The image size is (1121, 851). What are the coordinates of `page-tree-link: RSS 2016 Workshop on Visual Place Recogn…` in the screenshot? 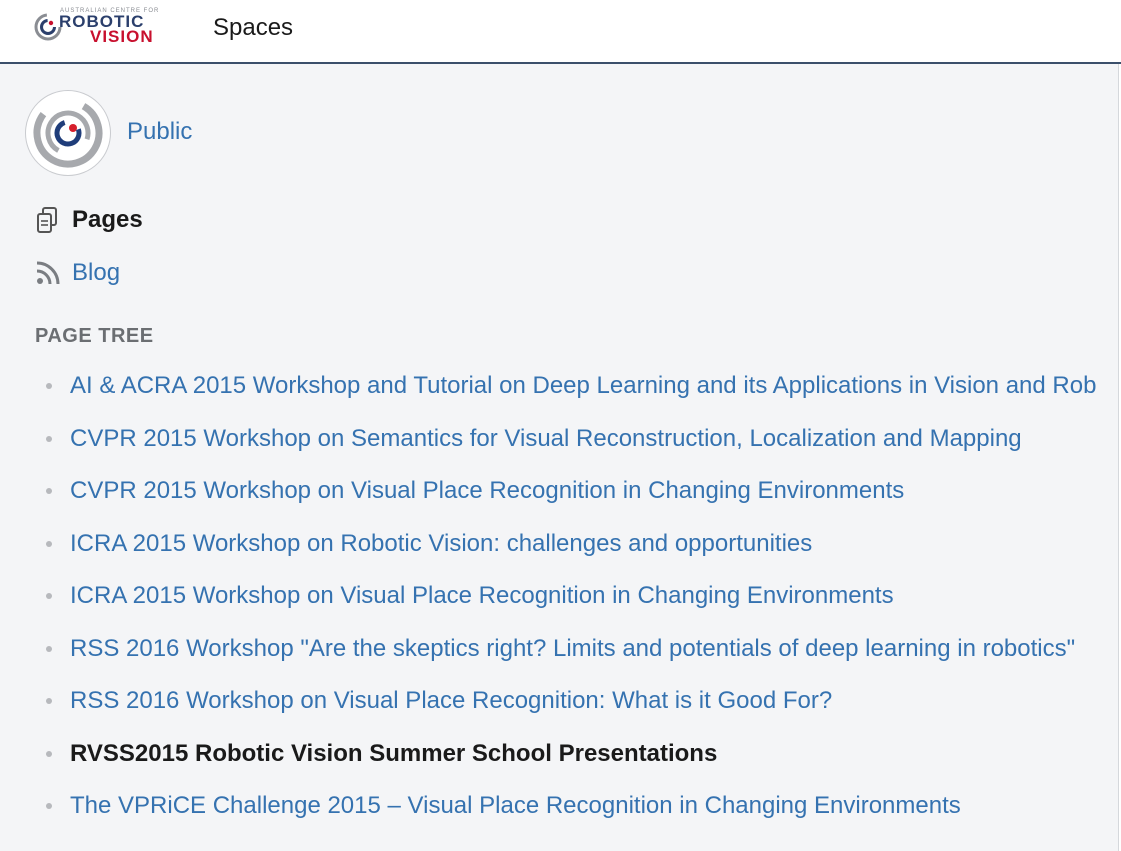 It's located at (451, 701).